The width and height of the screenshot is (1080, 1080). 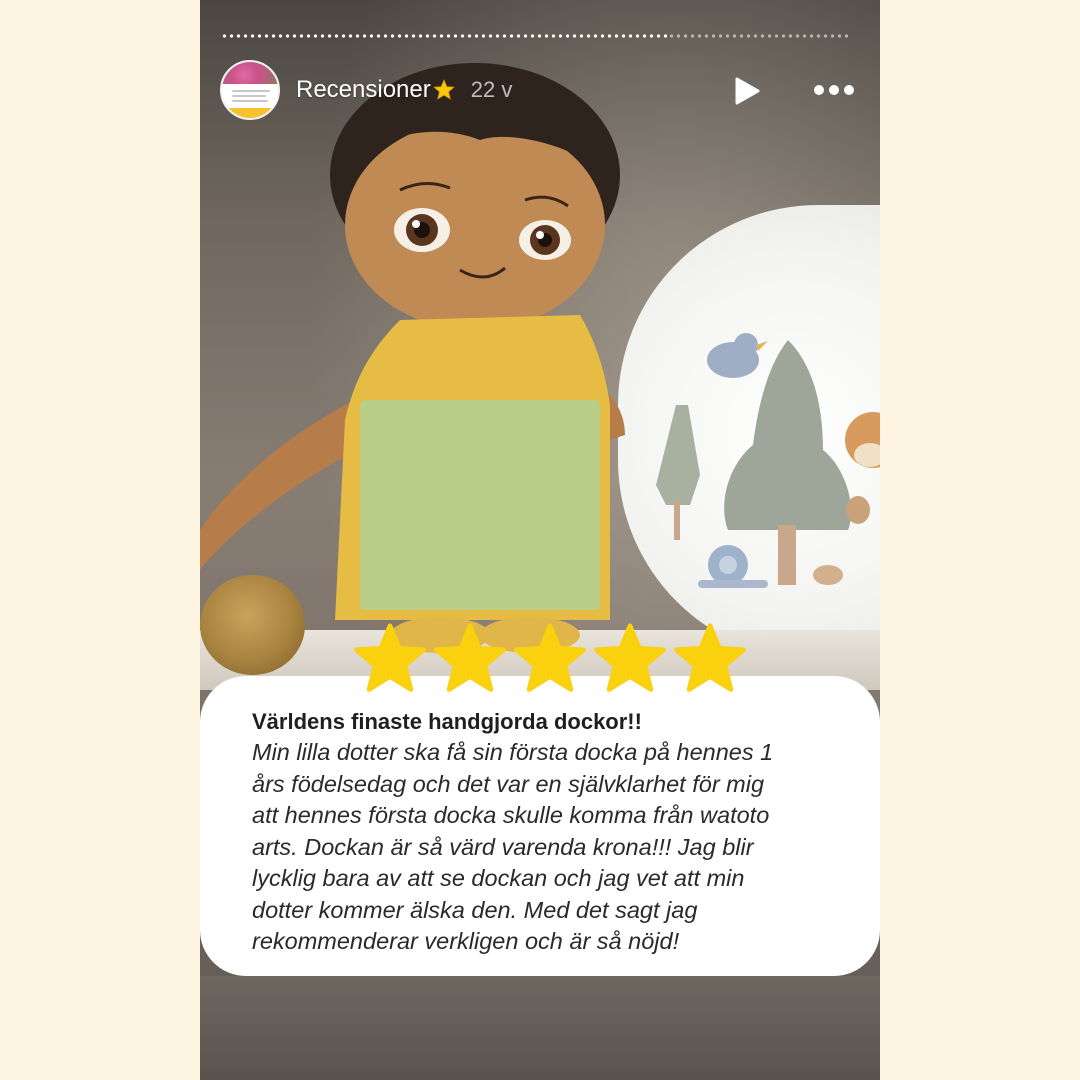 I want to click on account-name: Recensioner, so click(x=363, y=90).